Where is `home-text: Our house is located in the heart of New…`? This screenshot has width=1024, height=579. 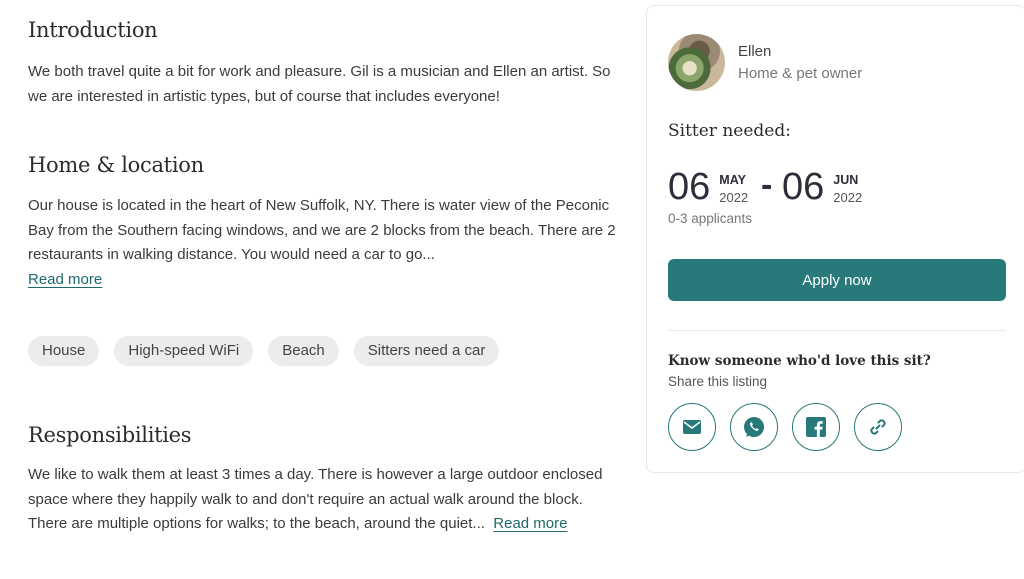 home-text: Our house is located in the heart of New… is located at coordinates (323, 243).